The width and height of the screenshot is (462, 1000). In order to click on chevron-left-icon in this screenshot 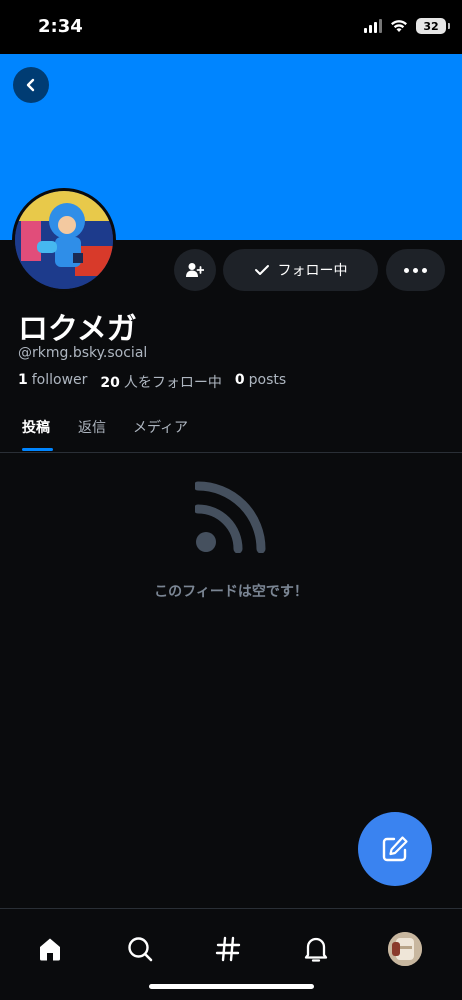, I will do `click(30, 85)`.